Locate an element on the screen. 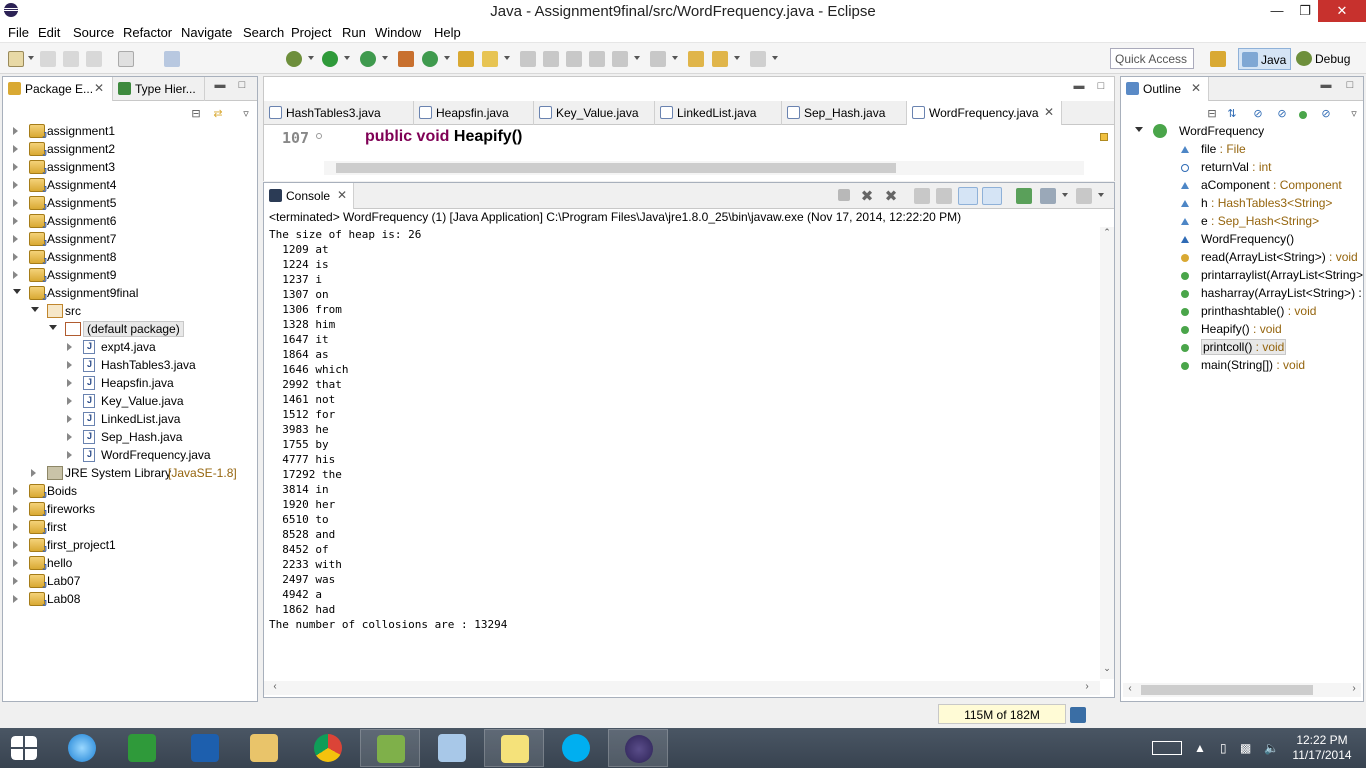  next-annotation-dropdown-icon is located at coordinates (637, 58).